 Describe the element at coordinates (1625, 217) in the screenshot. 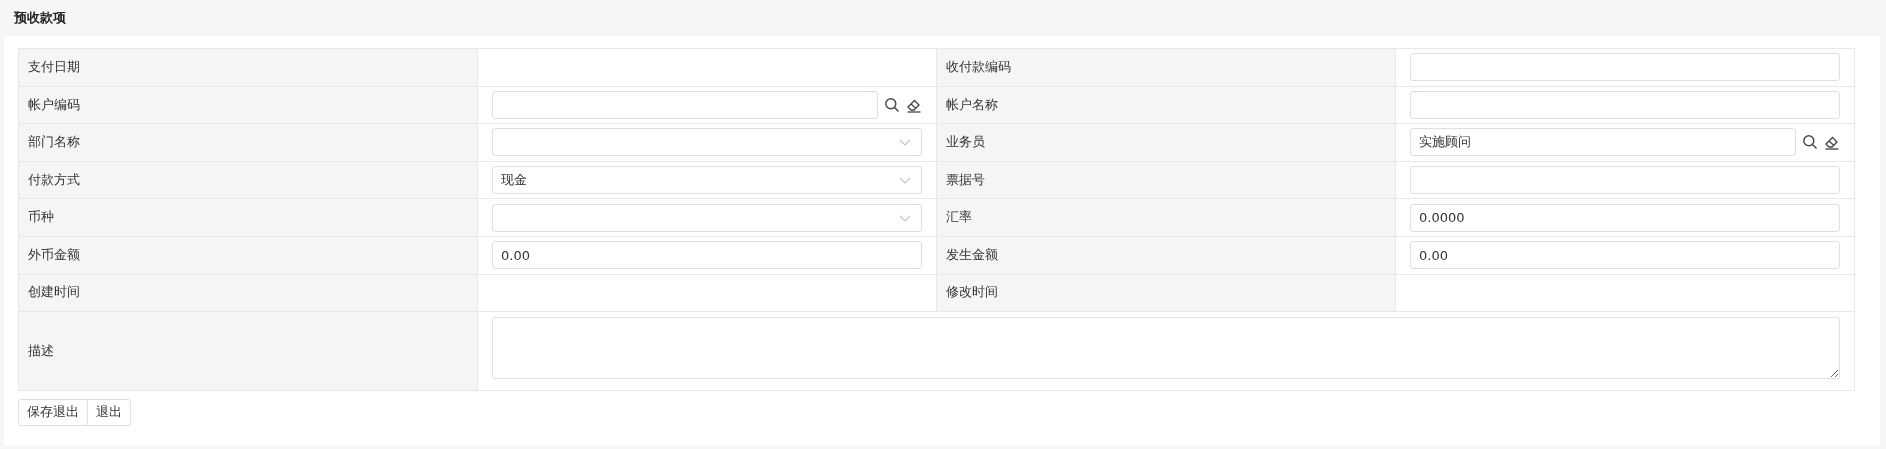

I see `input-field: 0.0000` at that location.